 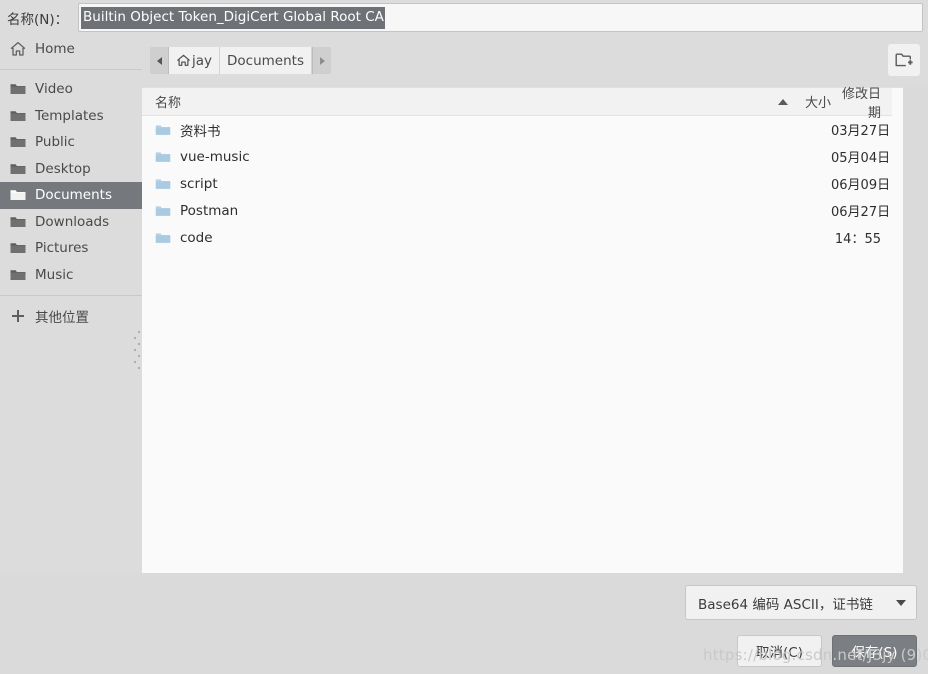 I want to click on sidebar-item-label: Templates, so click(x=69, y=115).